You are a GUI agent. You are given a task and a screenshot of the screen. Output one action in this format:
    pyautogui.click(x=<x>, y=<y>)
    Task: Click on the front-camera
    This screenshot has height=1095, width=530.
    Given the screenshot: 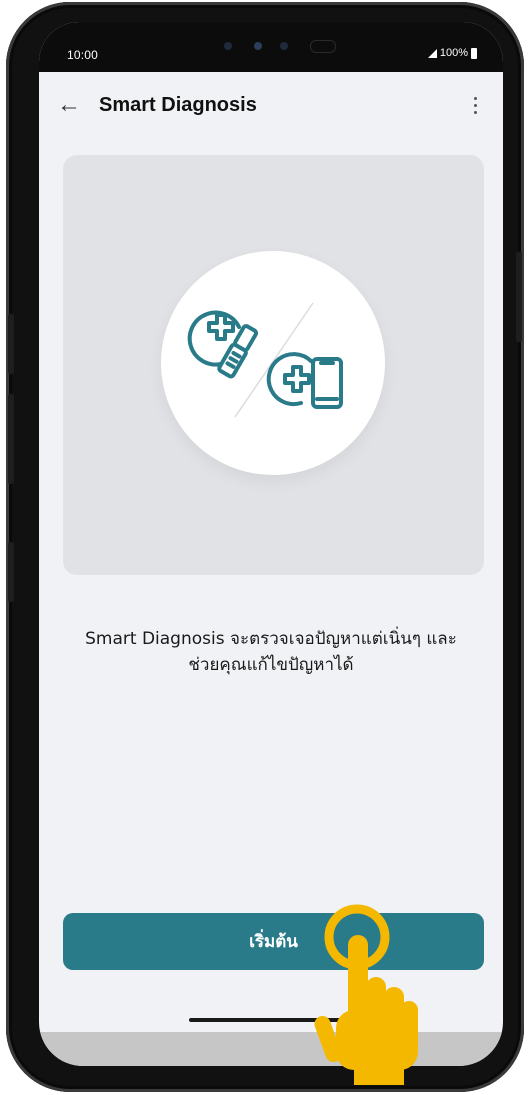 What is the action you would take?
    pyautogui.click(x=280, y=46)
    